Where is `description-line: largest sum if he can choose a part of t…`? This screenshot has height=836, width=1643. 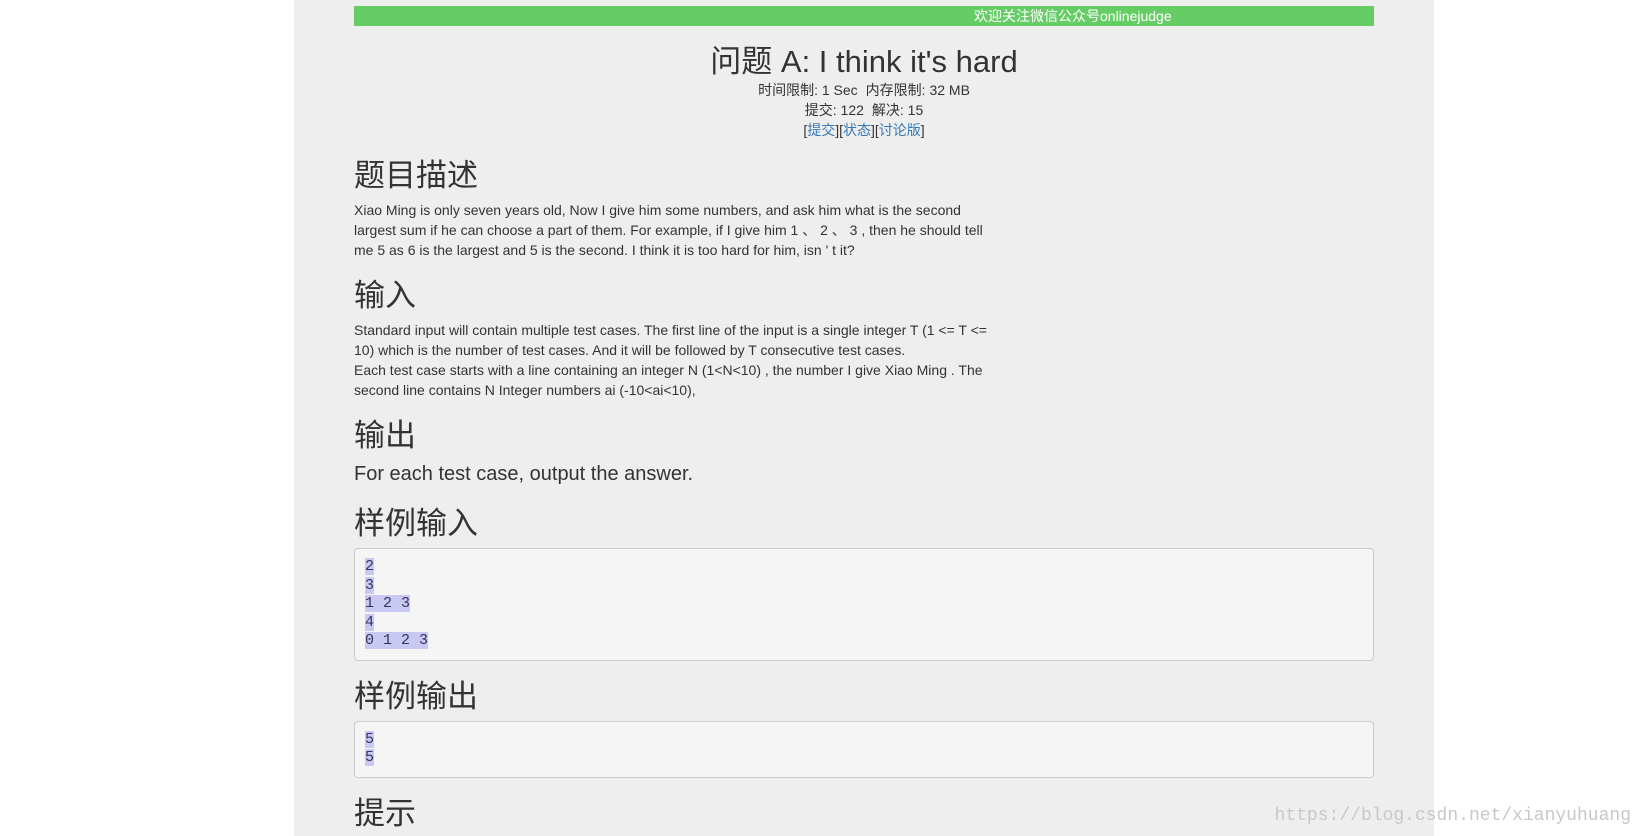
description-line: largest sum if he can choose a part of t… is located at coordinates (668, 230).